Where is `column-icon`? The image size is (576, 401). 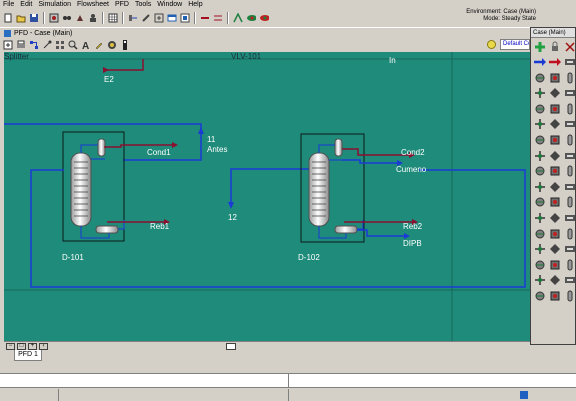 column-icon is located at coordinates (569, 108).